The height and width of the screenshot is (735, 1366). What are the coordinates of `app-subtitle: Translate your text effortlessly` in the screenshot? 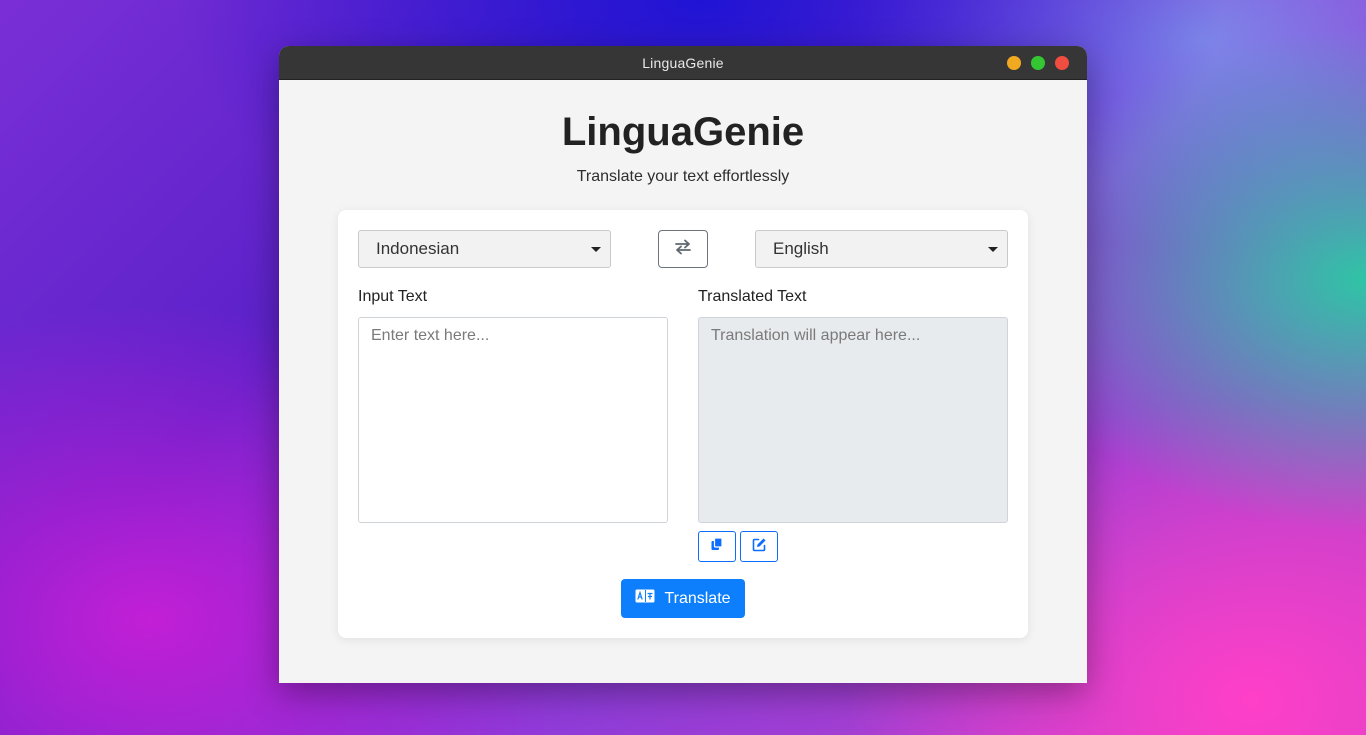 It's located at (683, 176).